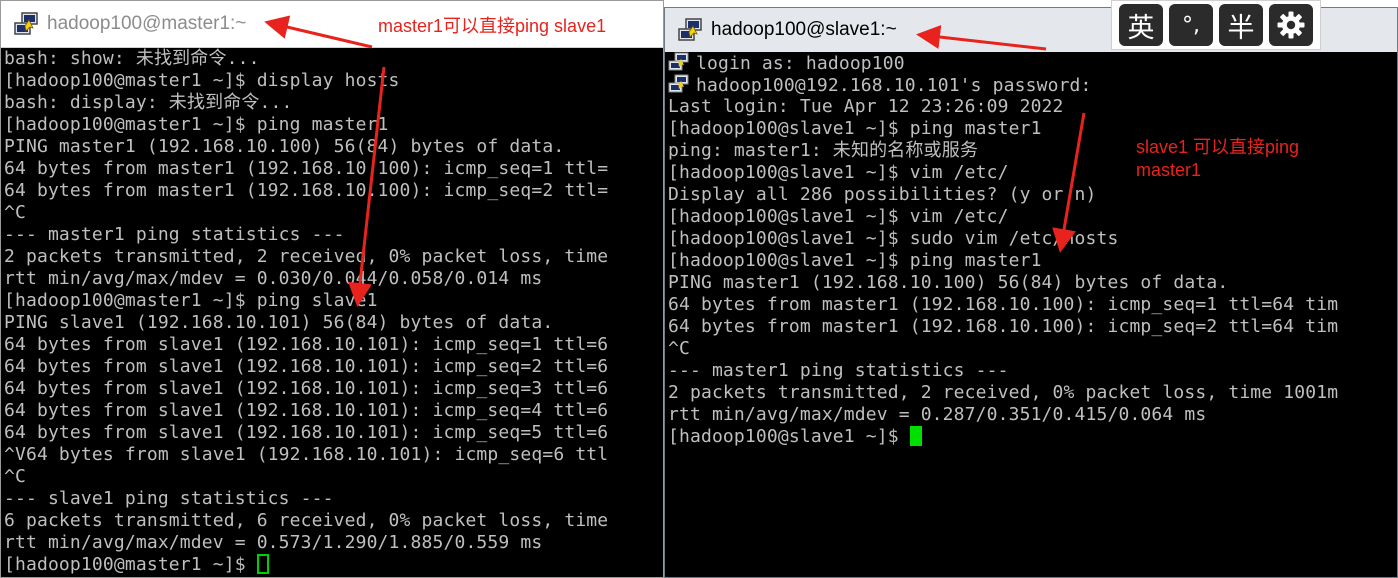  Describe the element at coordinates (1216, 25) in the screenshot. I see `ime-toolbar: 英 °, 半` at that location.